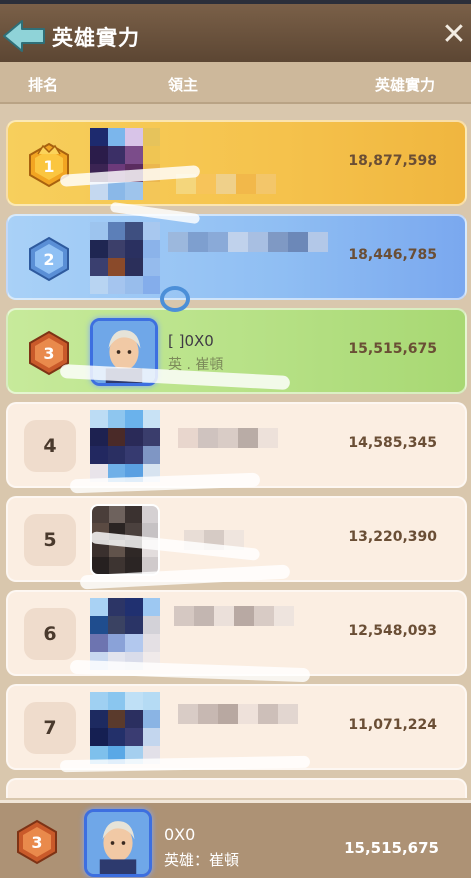  Describe the element at coordinates (392, 255) in the screenshot. I see `power-value: 18,446,785` at that location.